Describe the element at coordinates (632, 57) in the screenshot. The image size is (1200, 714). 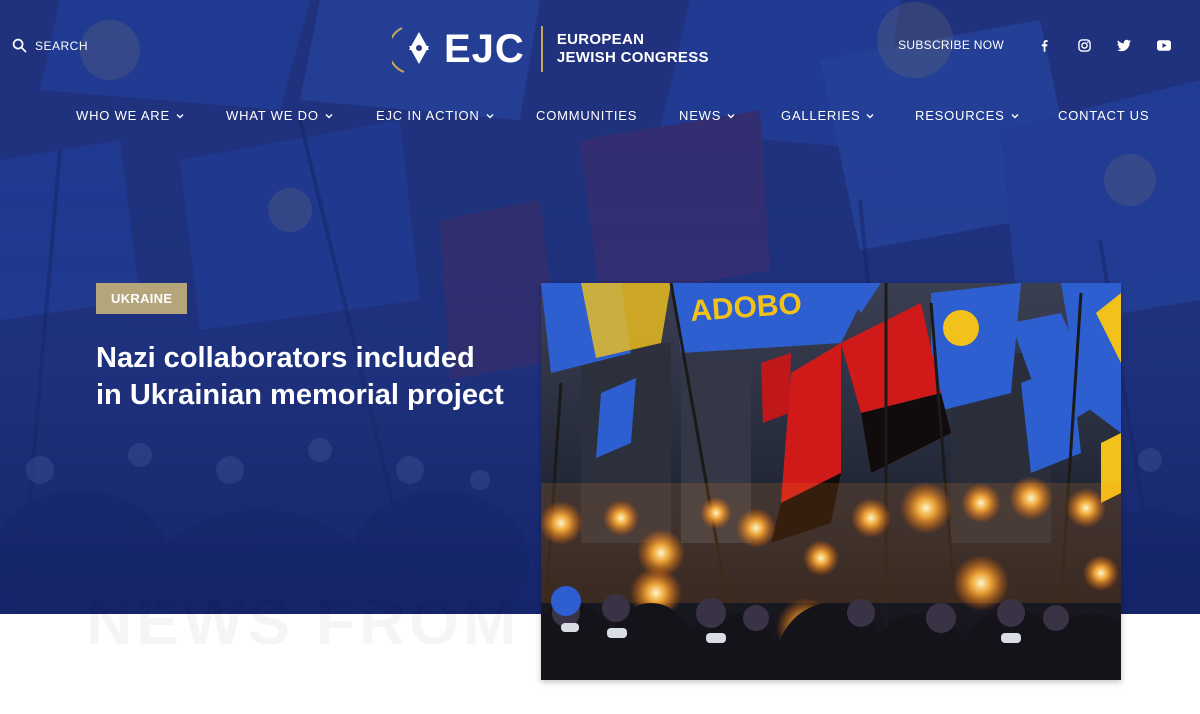
I see `logo-subtitle-line2: JEWISH CONGRESS` at that location.